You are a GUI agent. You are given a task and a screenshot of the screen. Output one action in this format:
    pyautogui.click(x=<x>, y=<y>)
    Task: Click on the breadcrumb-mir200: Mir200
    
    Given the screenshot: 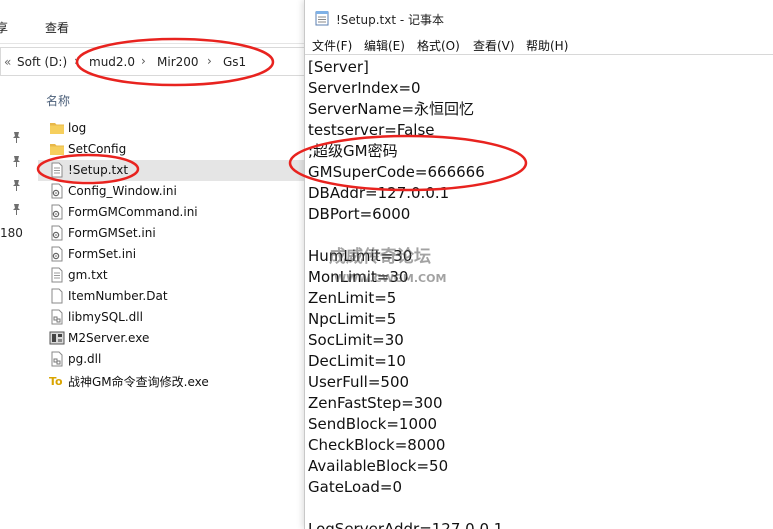 What is the action you would take?
    pyautogui.click(x=178, y=62)
    